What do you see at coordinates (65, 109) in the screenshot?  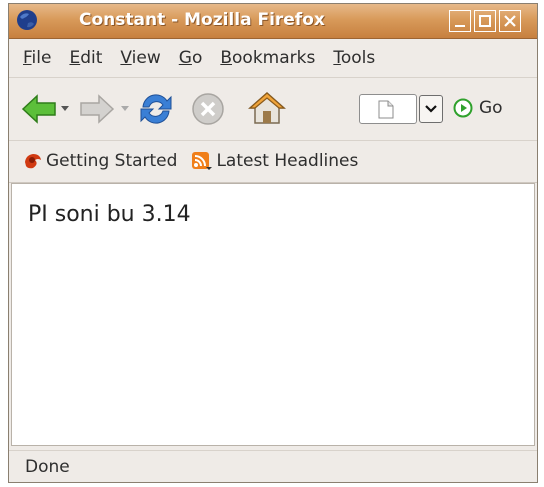 I see `back-dropdown-icon` at bounding box center [65, 109].